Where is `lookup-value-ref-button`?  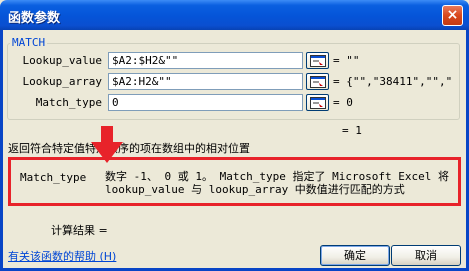
lookup-value-ref-button is located at coordinates (317, 60).